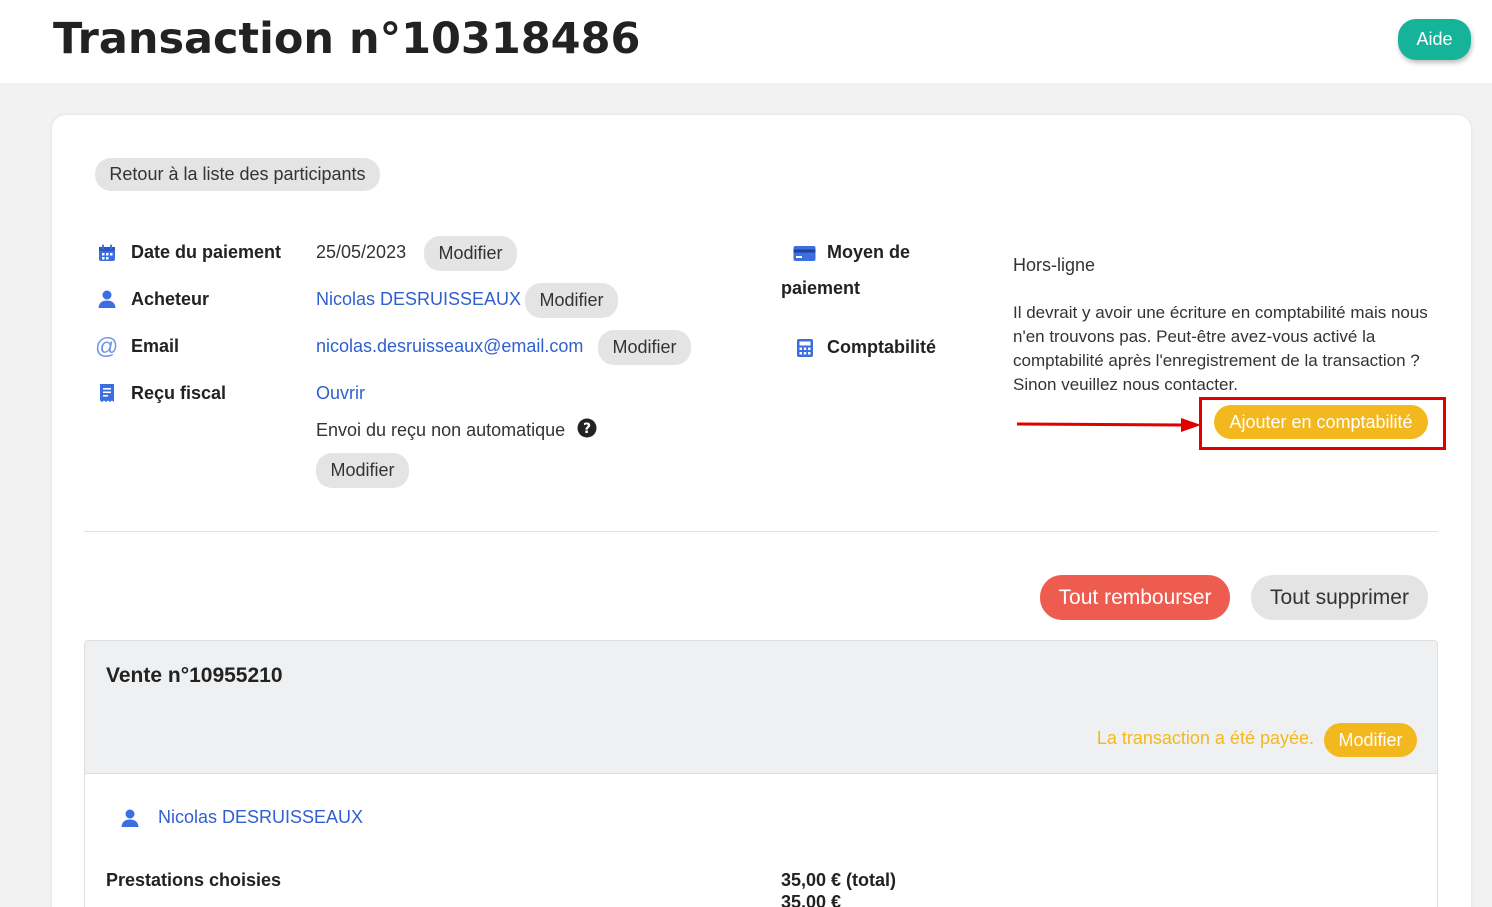 This screenshot has width=1492, height=907. Describe the element at coordinates (882, 347) in the screenshot. I see `accounting-label: Comptabilité` at that location.